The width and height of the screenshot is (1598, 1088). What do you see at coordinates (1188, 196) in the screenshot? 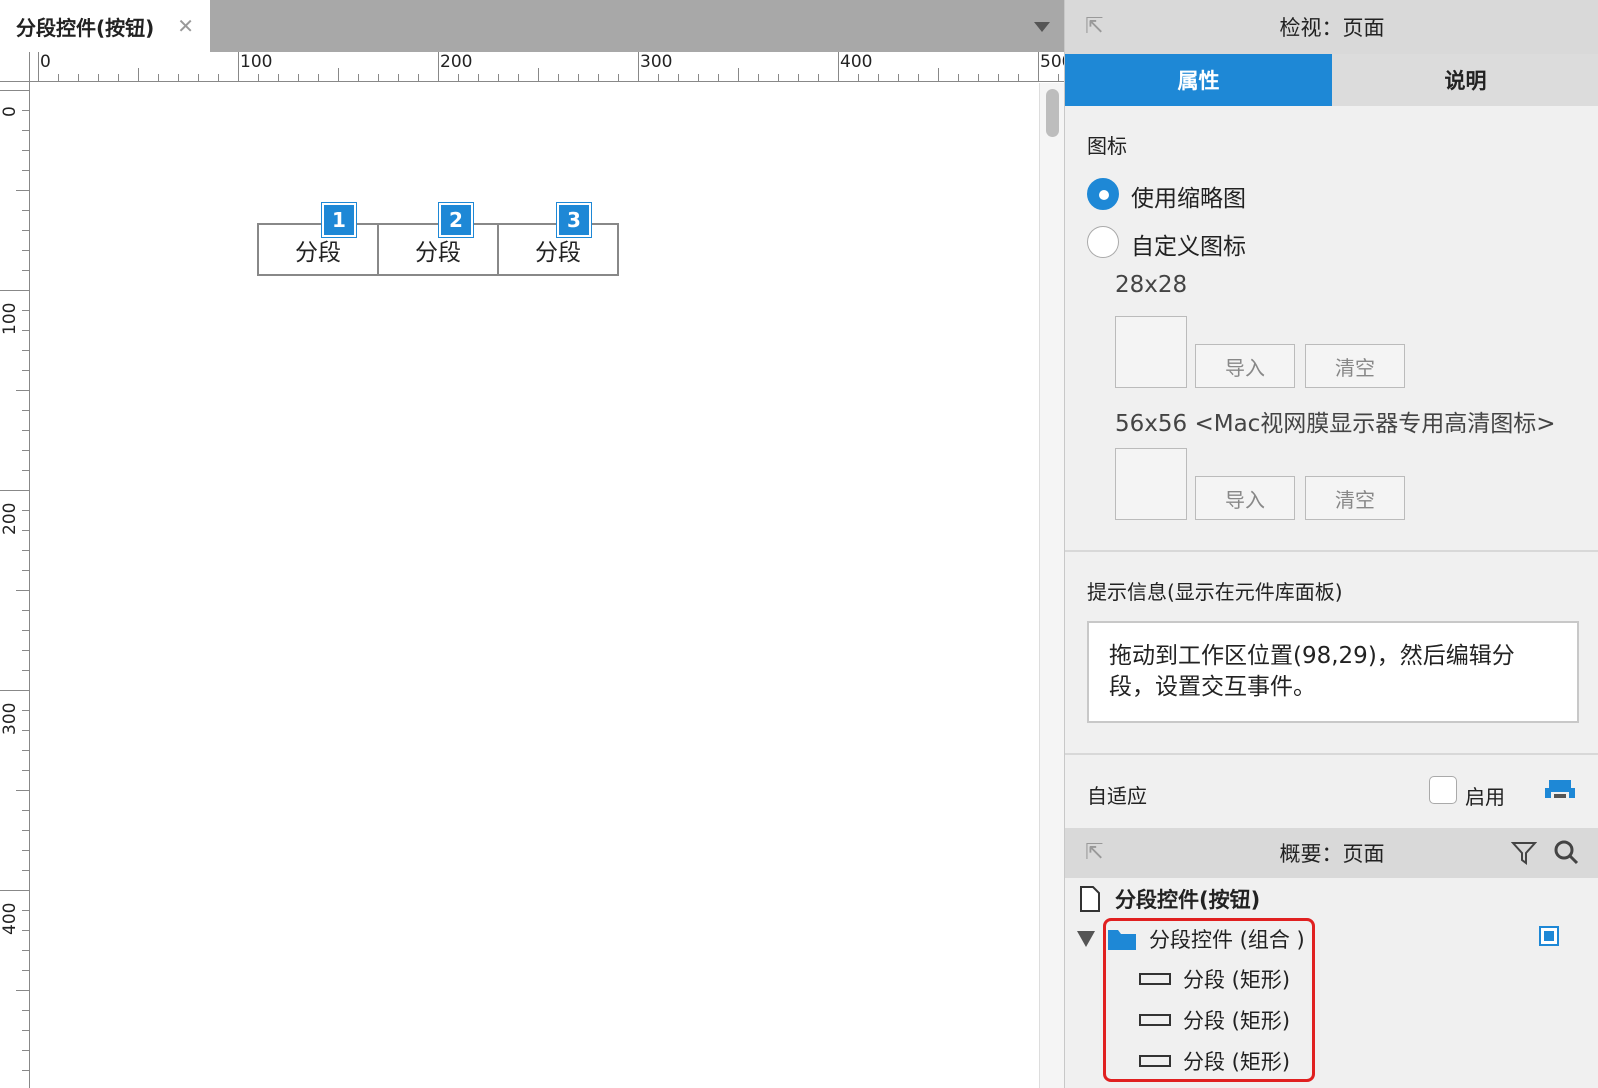
I see `radio-use-thumbnail-label: 使用缩略图` at bounding box center [1188, 196].